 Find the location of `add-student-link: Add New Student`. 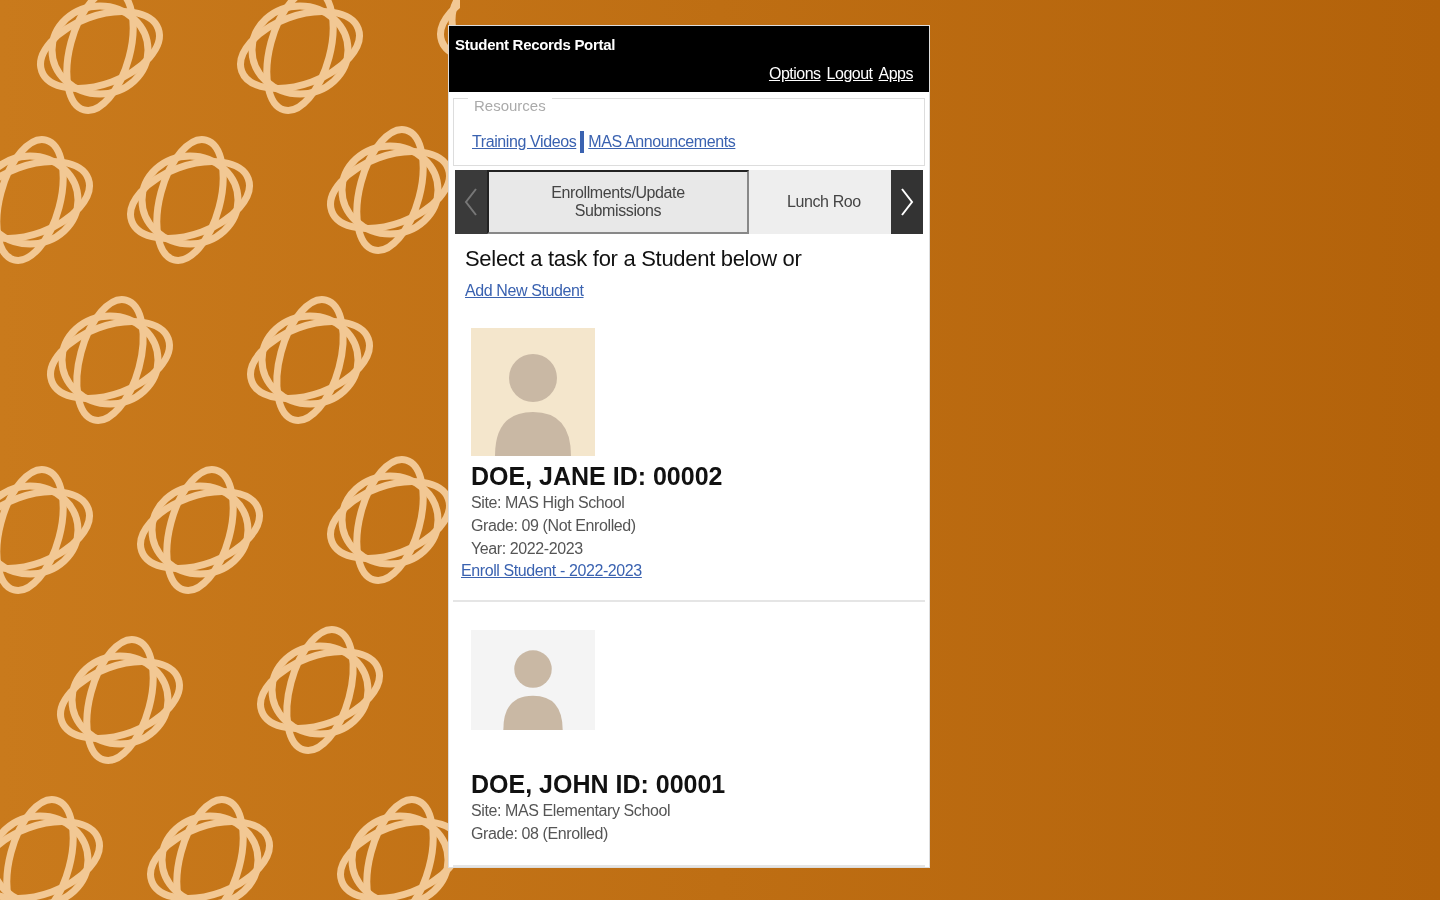

add-student-link: Add New Student is located at coordinates (524, 291).